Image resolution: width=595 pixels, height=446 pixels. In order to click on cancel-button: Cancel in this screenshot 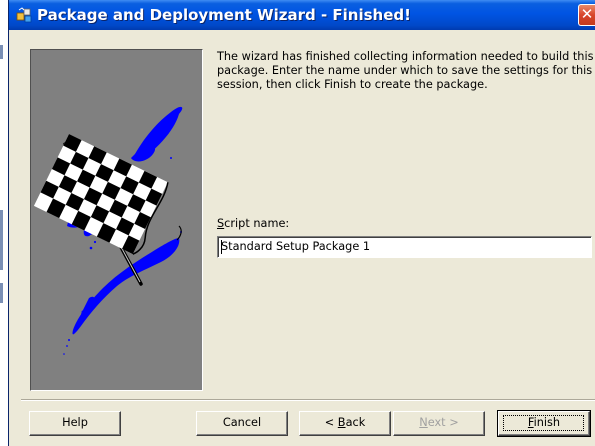, I will do `click(242, 423)`.